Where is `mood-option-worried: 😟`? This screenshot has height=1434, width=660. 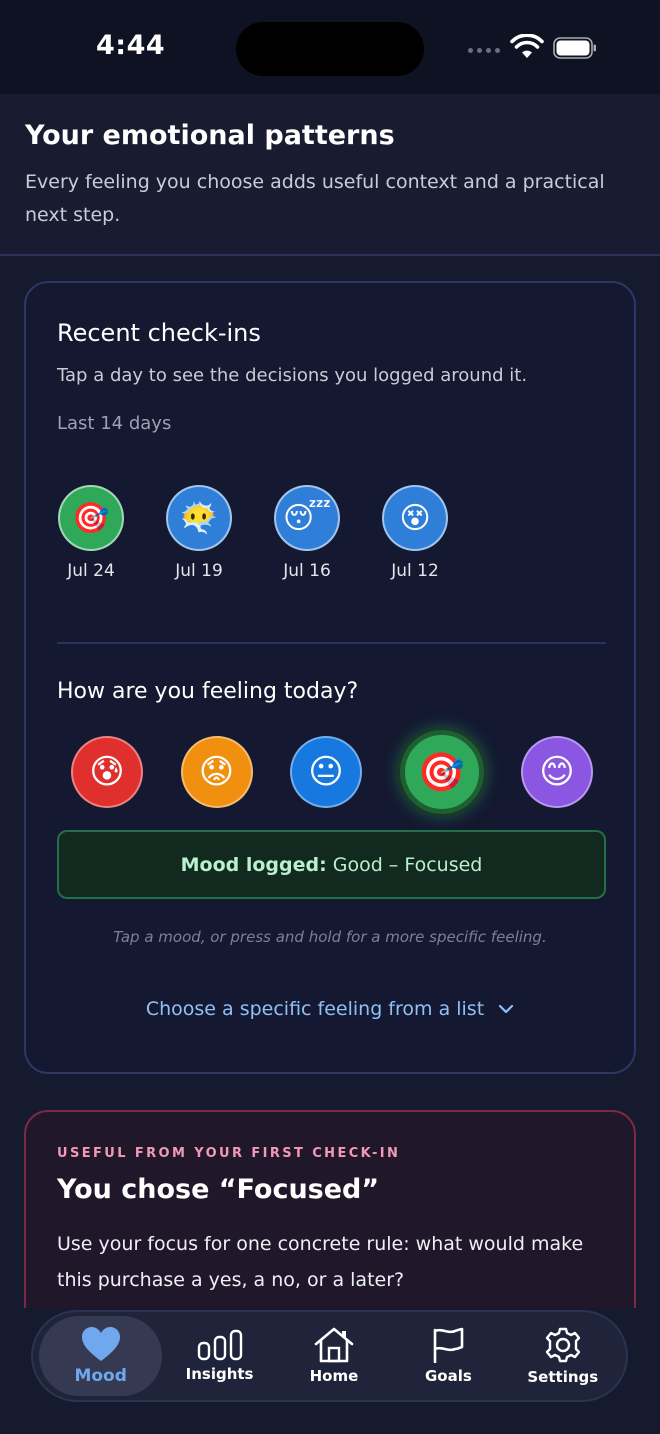 mood-option-worried: 😟 is located at coordinates (216, 772).